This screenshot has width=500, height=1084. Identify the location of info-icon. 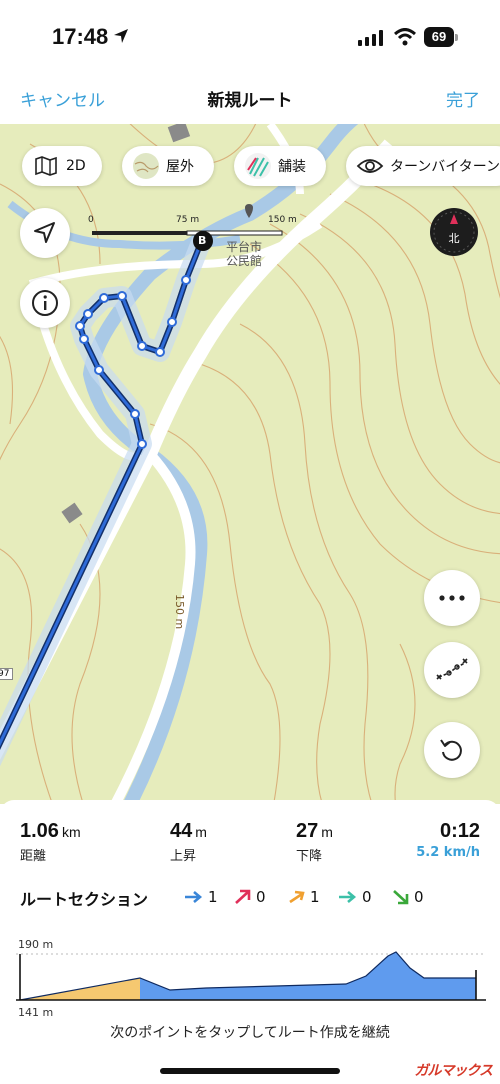
(45, 303).